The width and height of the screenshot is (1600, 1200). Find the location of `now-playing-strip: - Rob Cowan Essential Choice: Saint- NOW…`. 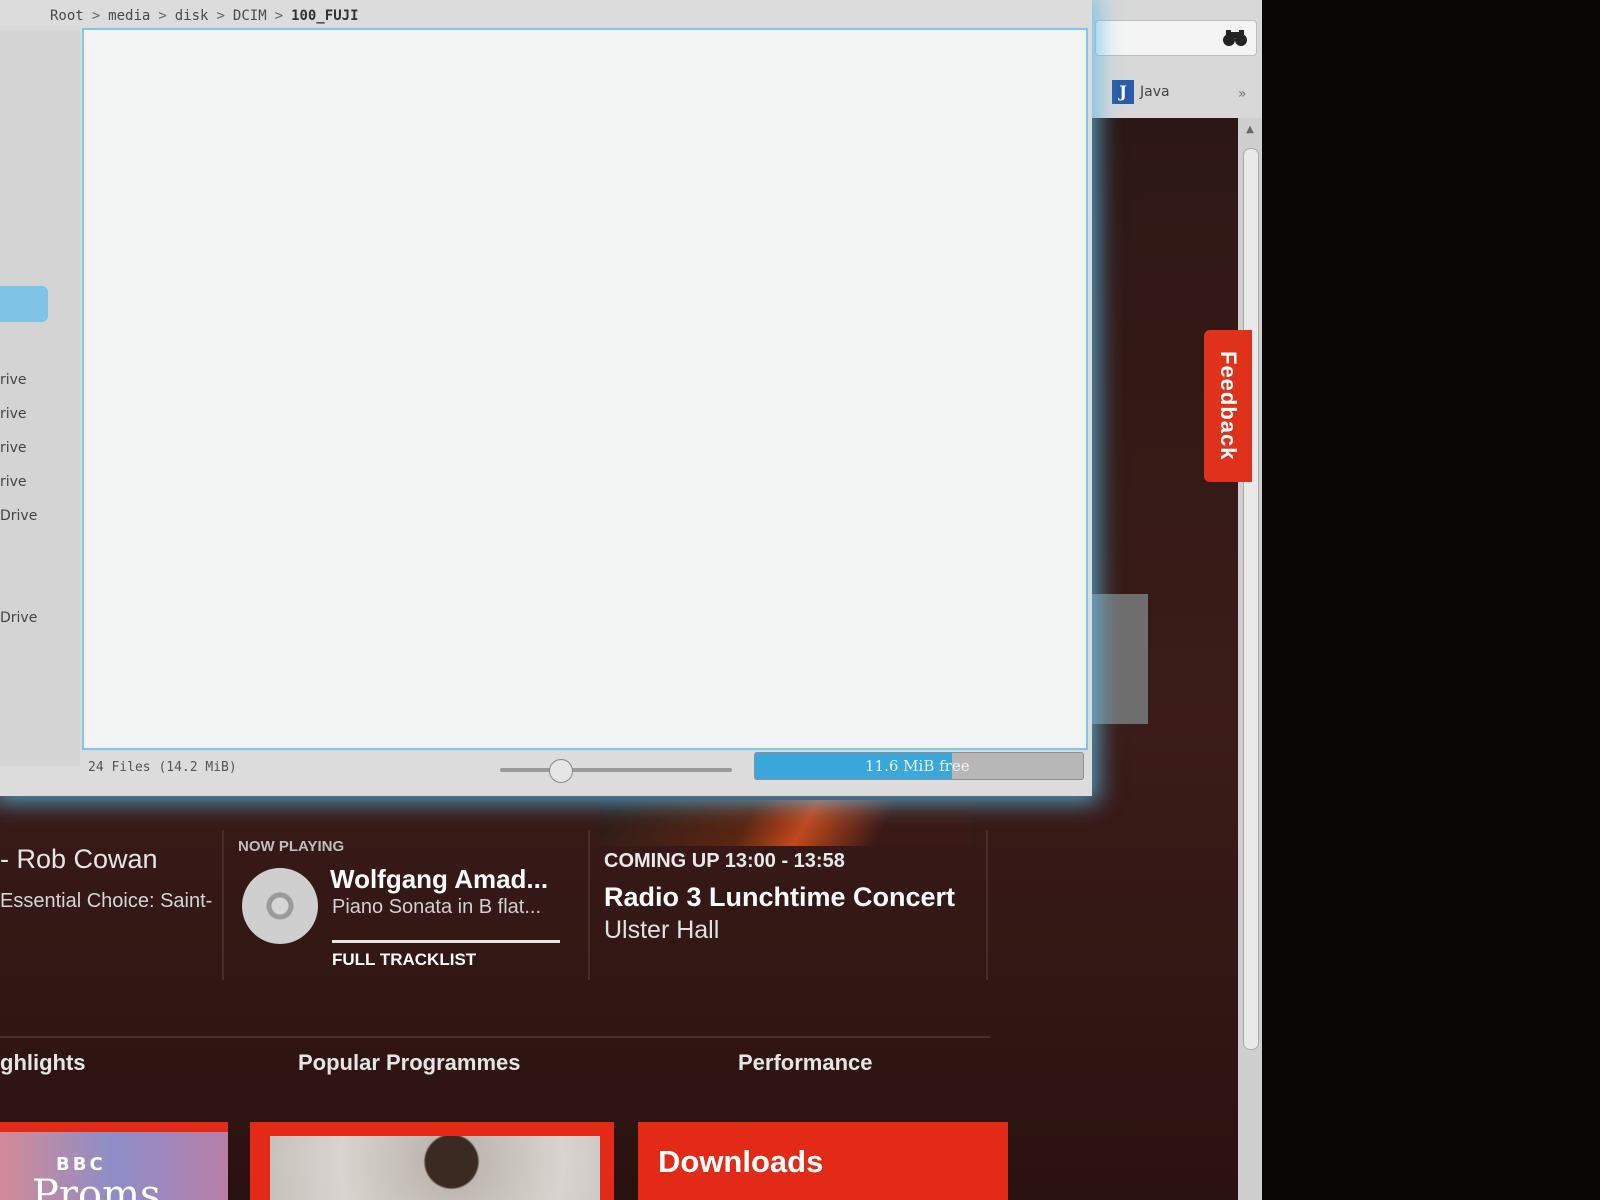

now-playing-strip: - Rob Cowan Essential Choice: Saint- NOW… is located at coordinates (500, 890).